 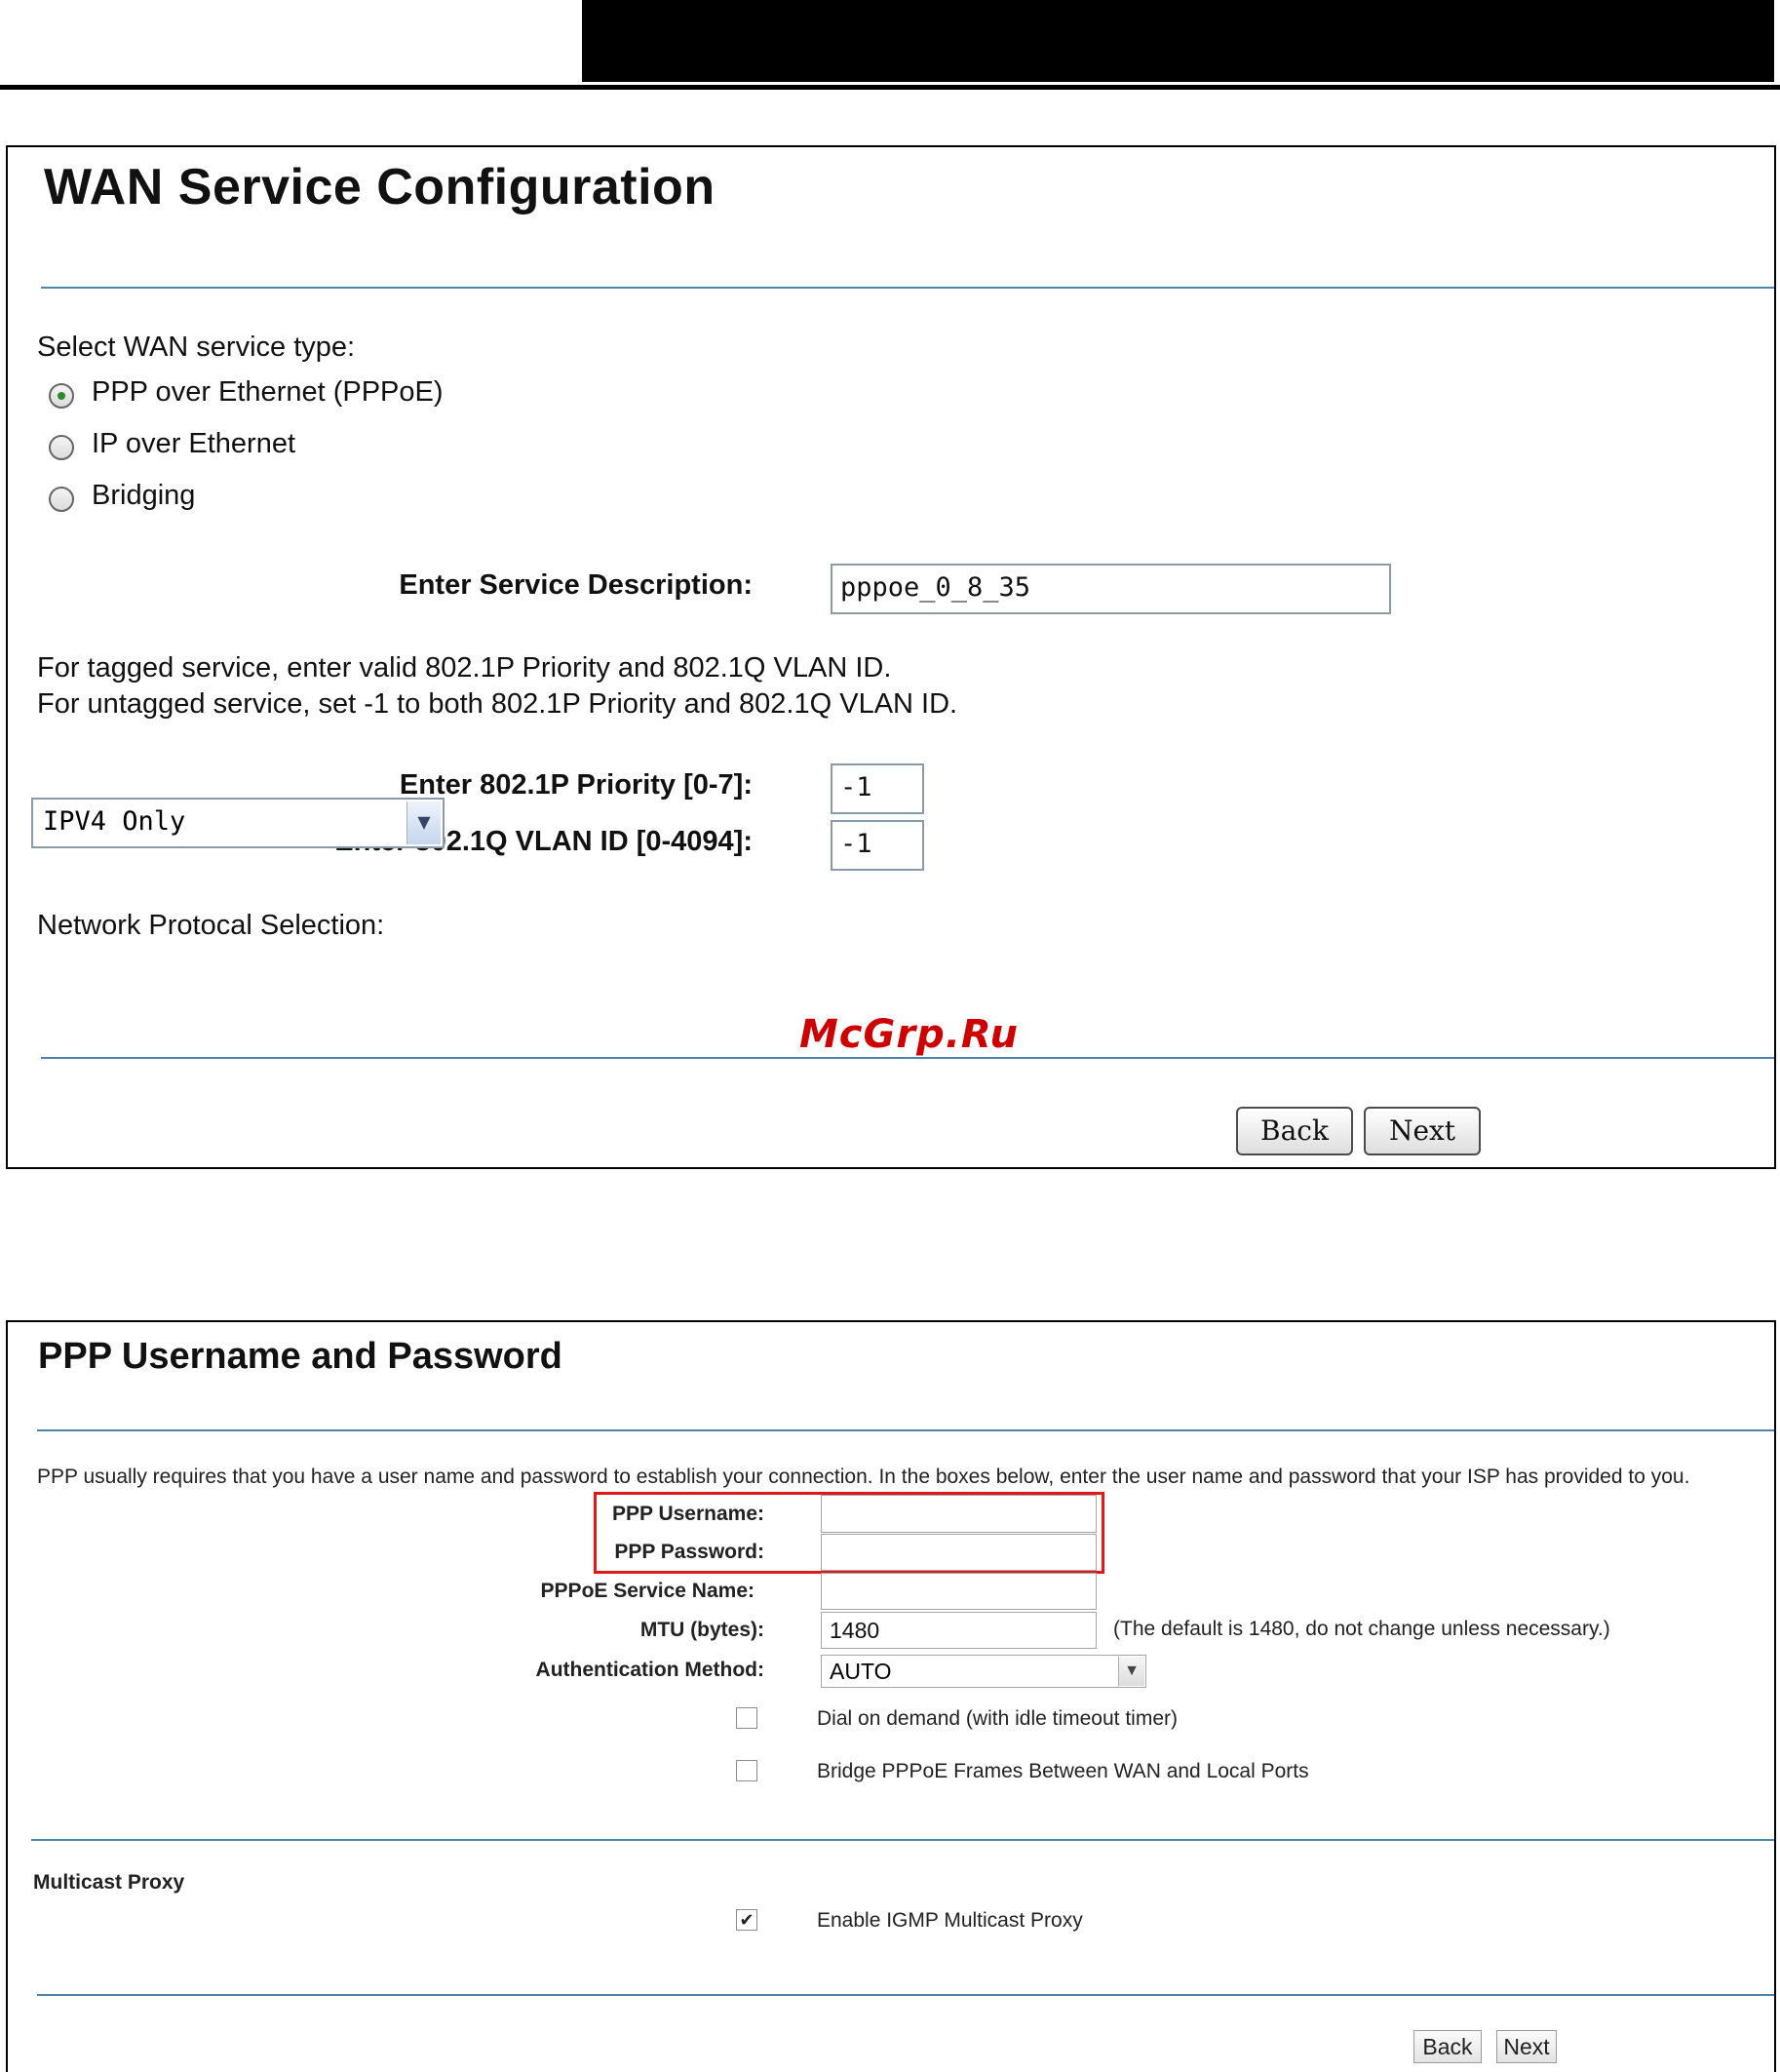 I want to click on protocol-select: IPV4 Only ▼, so click(x=238, y=823).